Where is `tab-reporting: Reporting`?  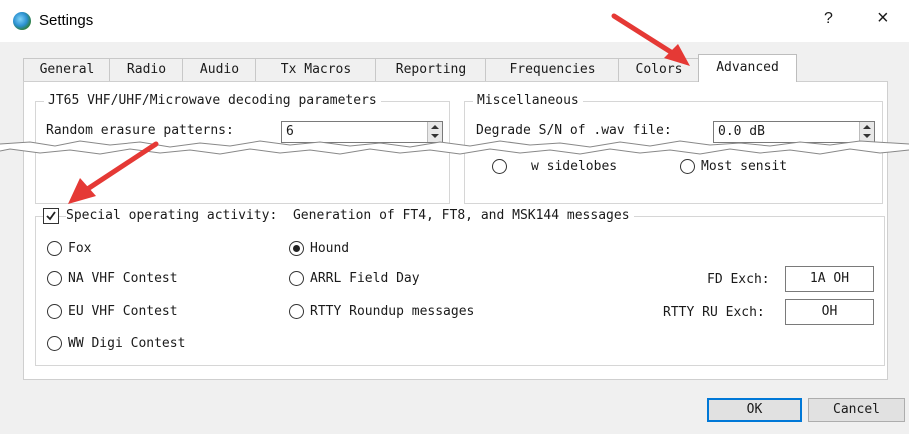 tab-reporting: Reporting is located at coordinates (431, 69).